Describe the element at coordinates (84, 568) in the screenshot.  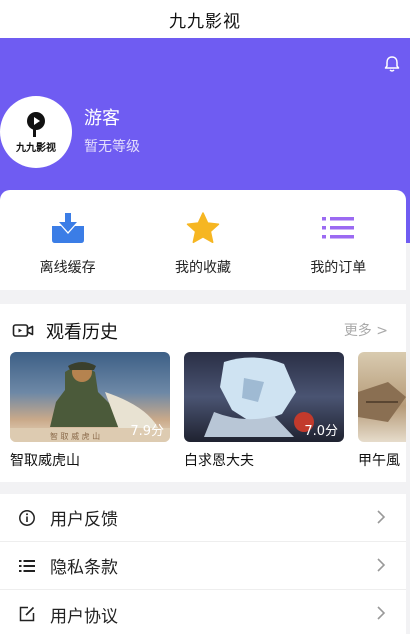
I see `menu-item-label: 隐私条款` at that location.